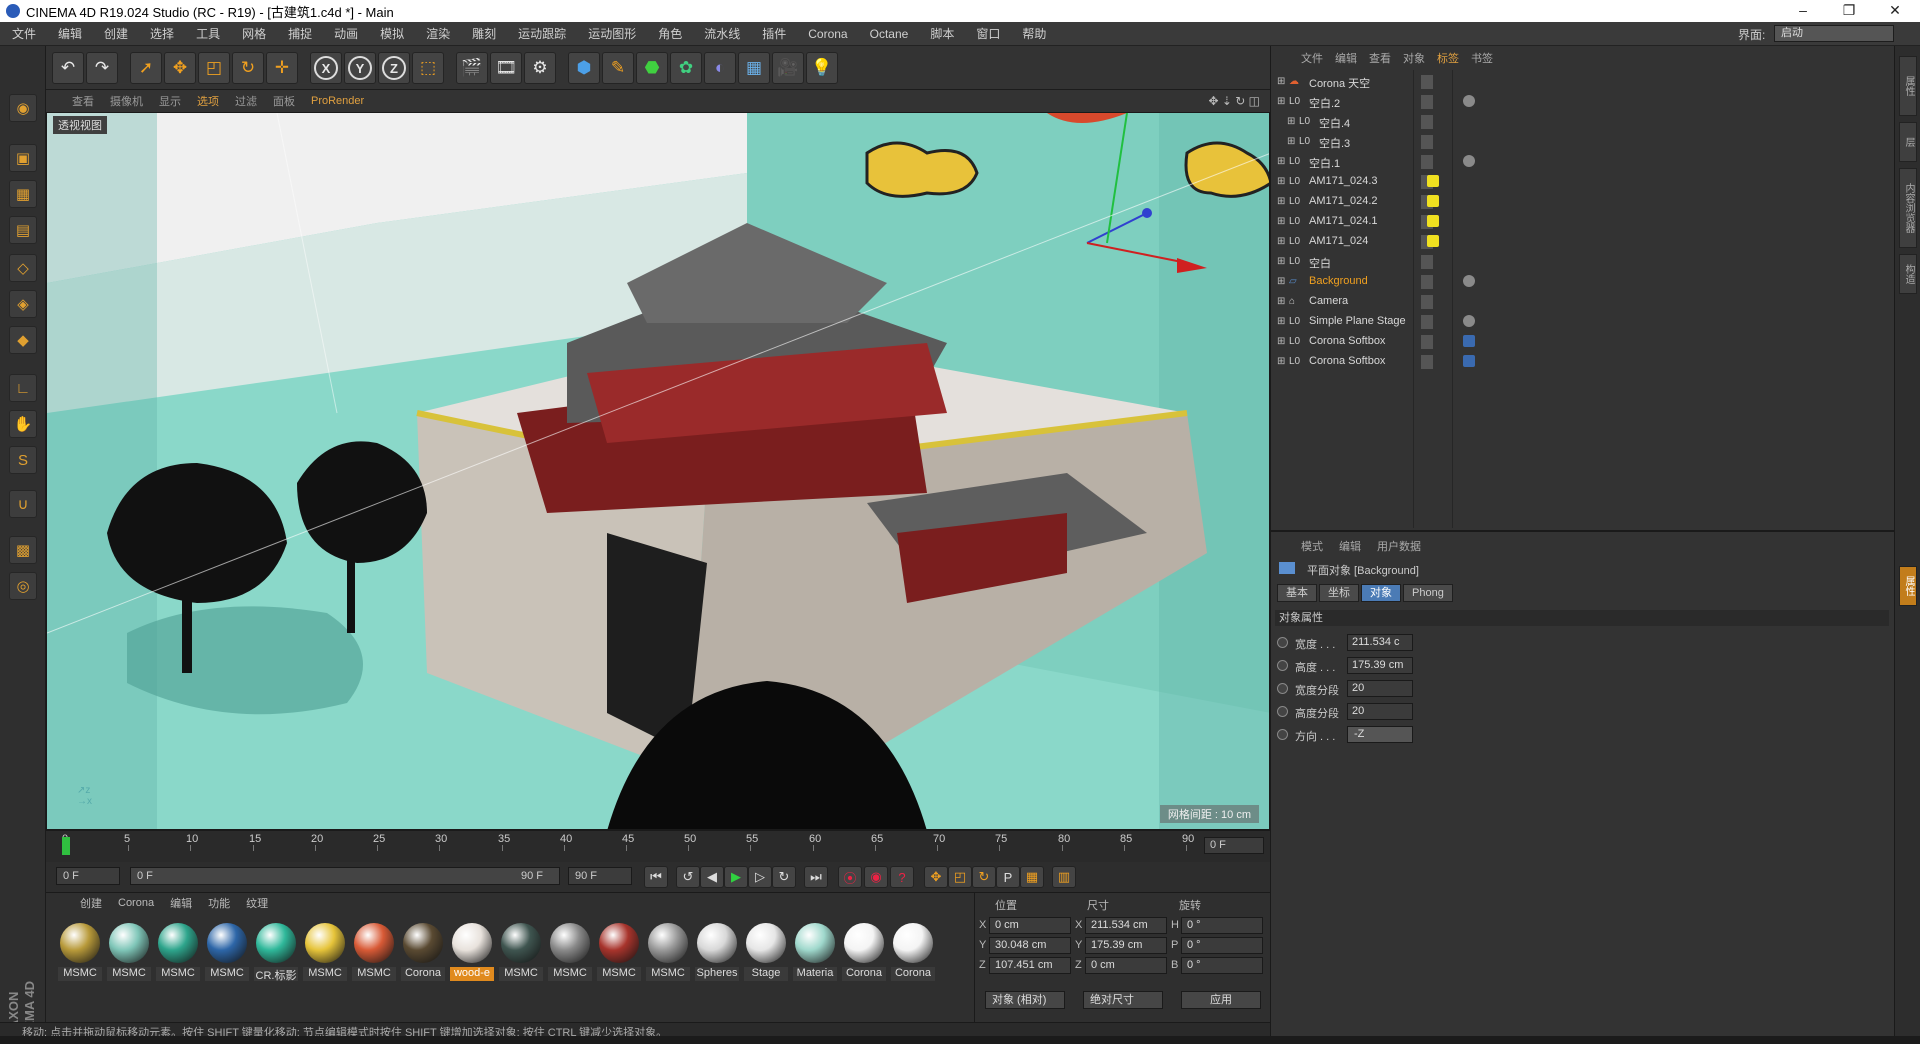 This screenshot has height=1044, width=1920. I want to click on menu-window: 窗口, so click(987, 33).